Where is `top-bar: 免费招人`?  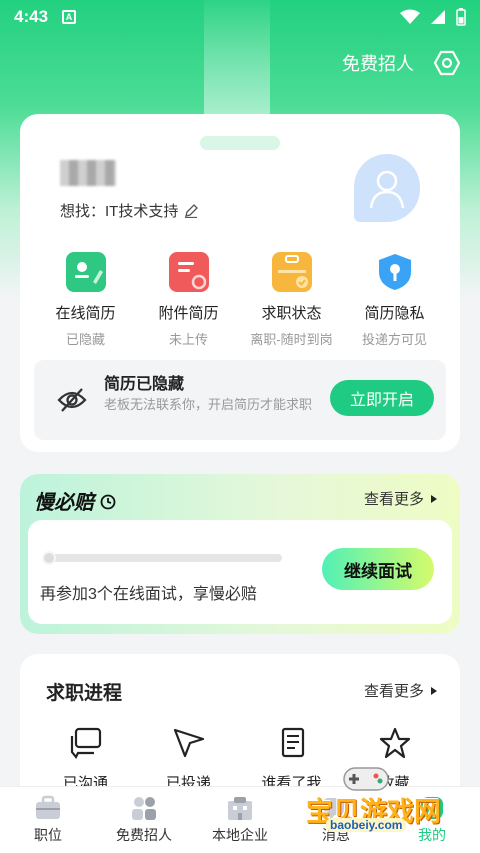 top-bar: 免费招人 is located at coordinates (401, 63).